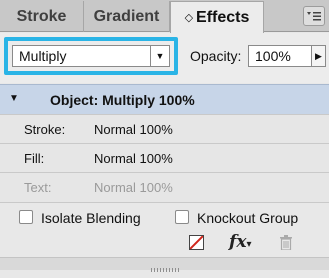  I want to click on fx-dropdown-icon: ▾, so click(249, 244).